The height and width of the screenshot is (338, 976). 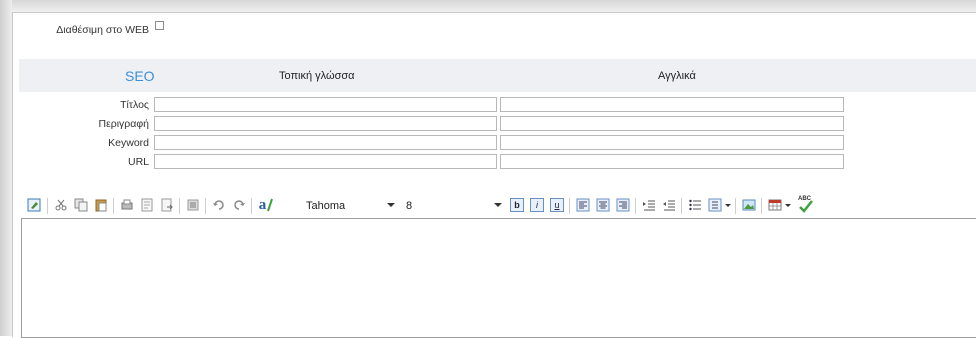 I want to click on bold-icon: b, so click(x=517, y=205).